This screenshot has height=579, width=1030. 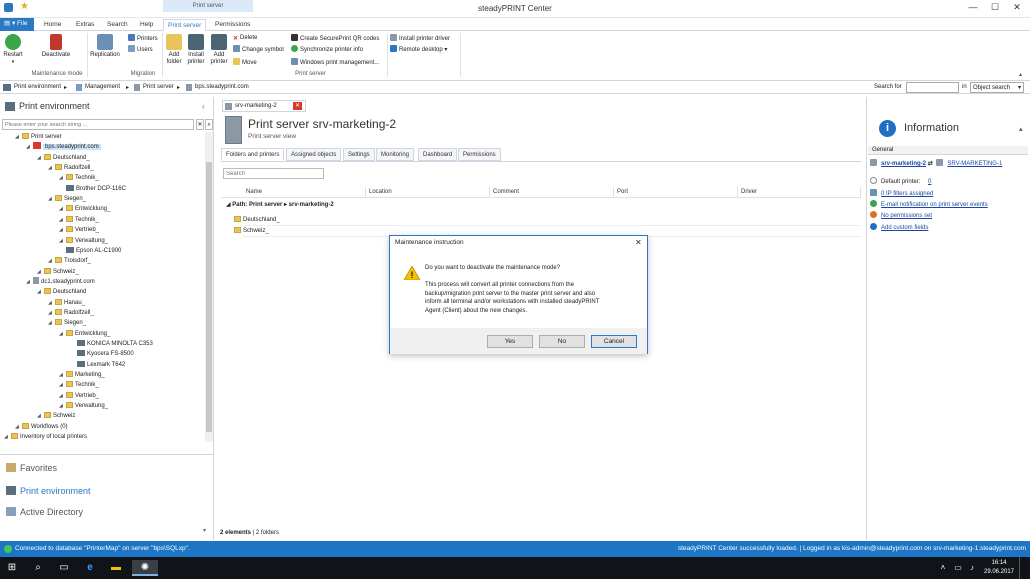 I want to click on tree-item: ◢ dc1.steadyprint.com, so click(x=60, y=281).